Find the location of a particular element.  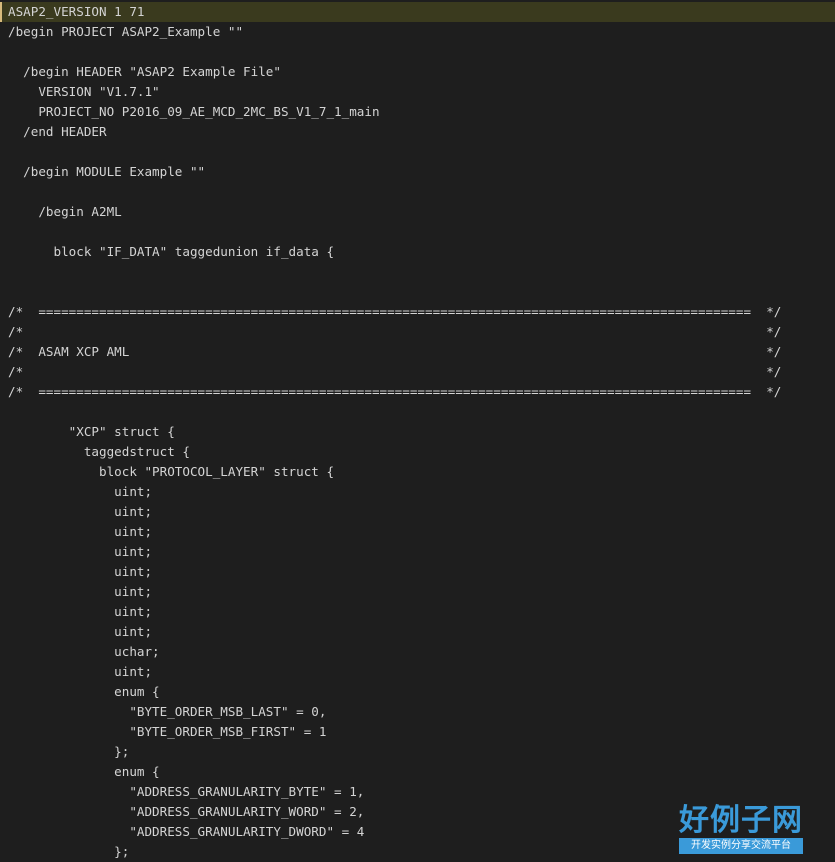

watermark-title: 好例子网 is located at coordinates (741, 820).